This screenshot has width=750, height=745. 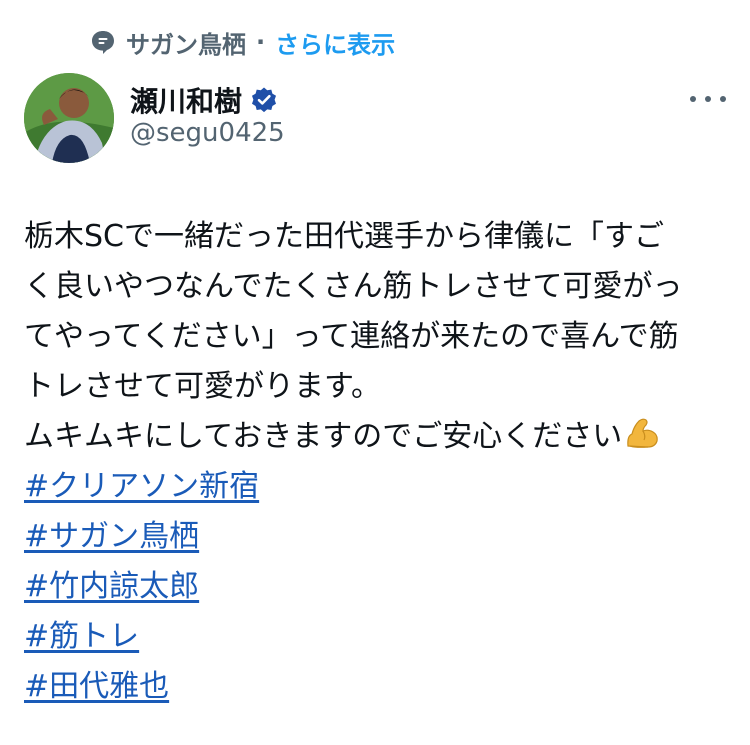 I want to click on hashtag-list: #クリアソン新宿 #サガン鳥栖 #竹内諒太郎 #筋トレ #田代雅也, so click(x=141, y=587).